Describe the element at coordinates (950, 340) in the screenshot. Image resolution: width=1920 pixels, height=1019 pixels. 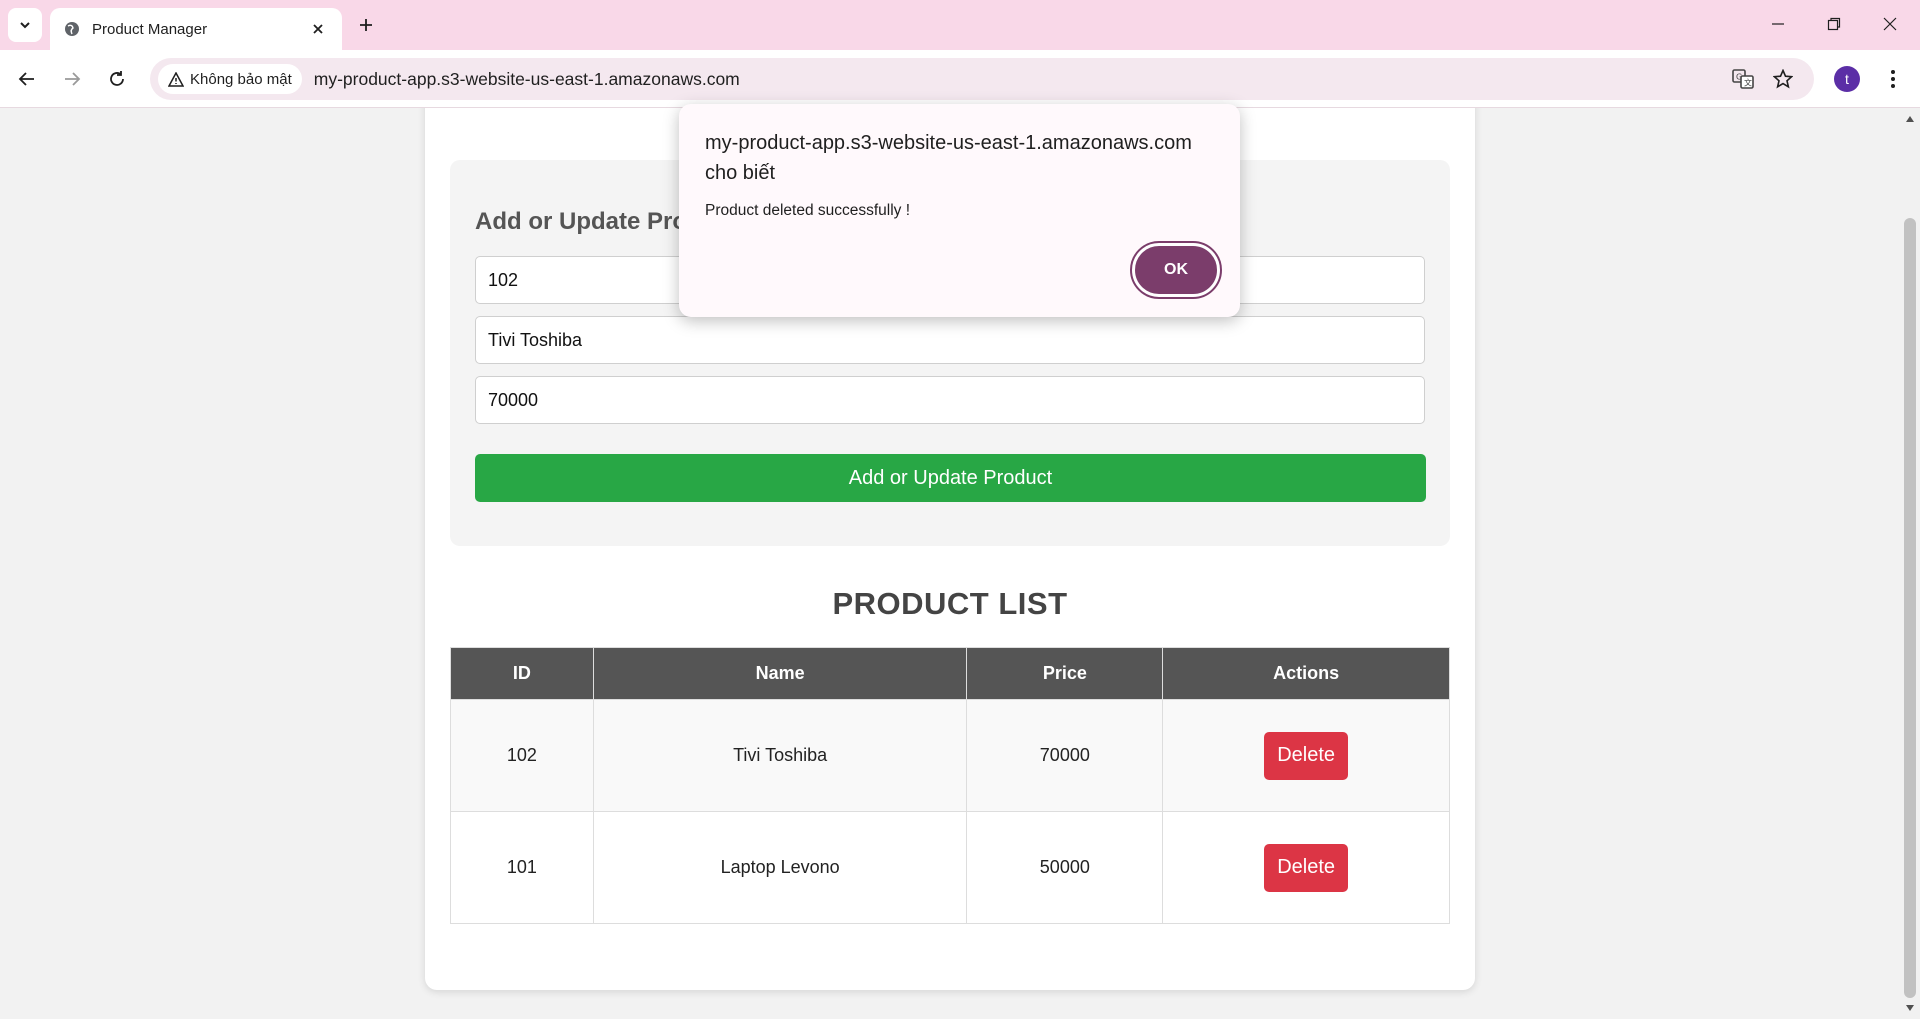
I see `product-name-input: Tivi Toshiba` at that location.